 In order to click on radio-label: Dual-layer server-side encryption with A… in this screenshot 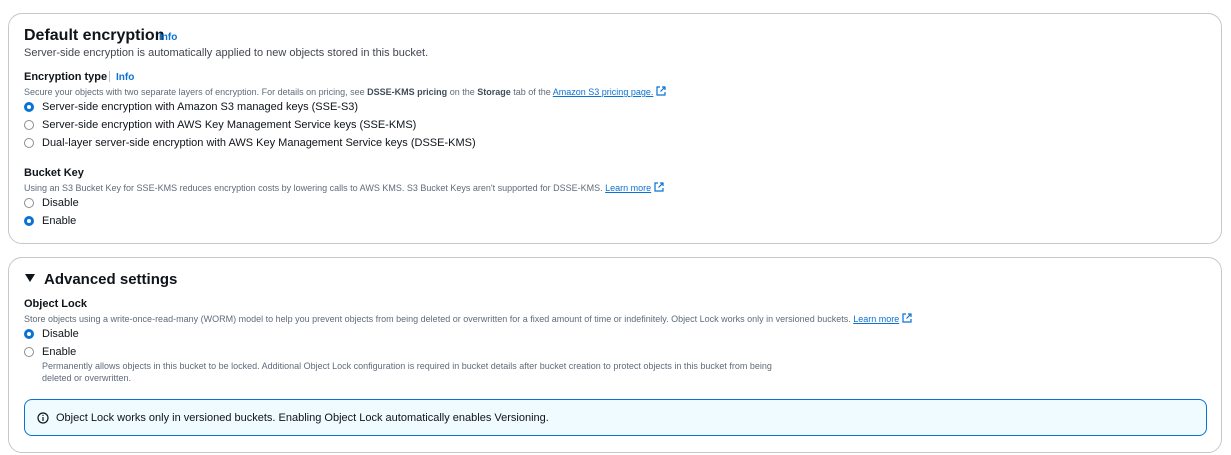, I will do `click(259, 143)`.